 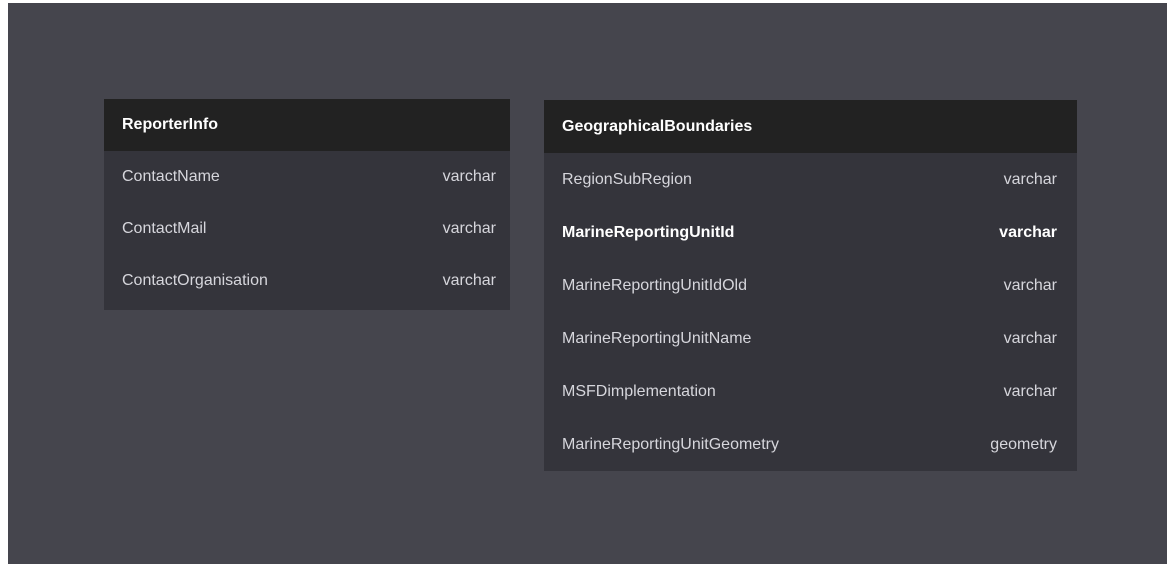 I want to click on column-name: MarineReportingUnitName, so click(x=657, y=338).